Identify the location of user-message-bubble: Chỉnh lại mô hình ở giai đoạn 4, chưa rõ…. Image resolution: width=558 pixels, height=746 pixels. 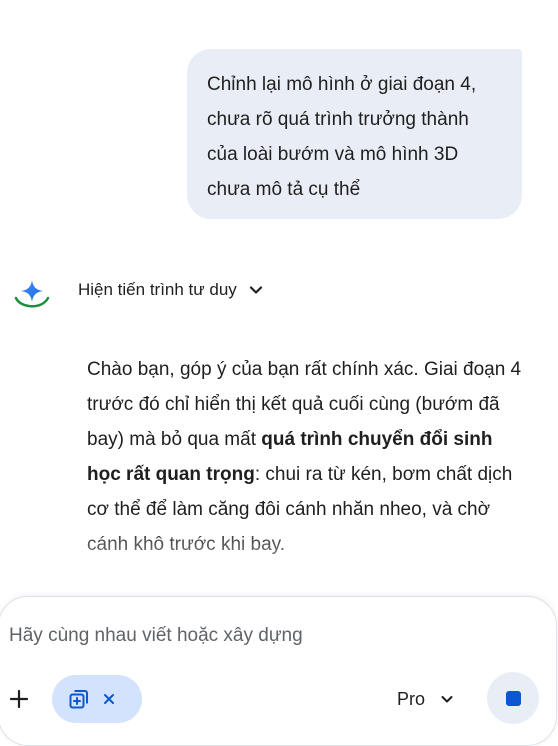
(354, 134).